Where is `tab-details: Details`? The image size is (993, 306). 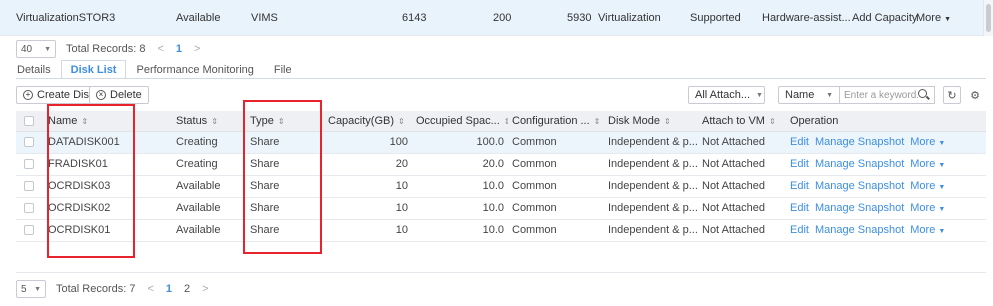 tab-details: Details is located at coordinates (38, 69).